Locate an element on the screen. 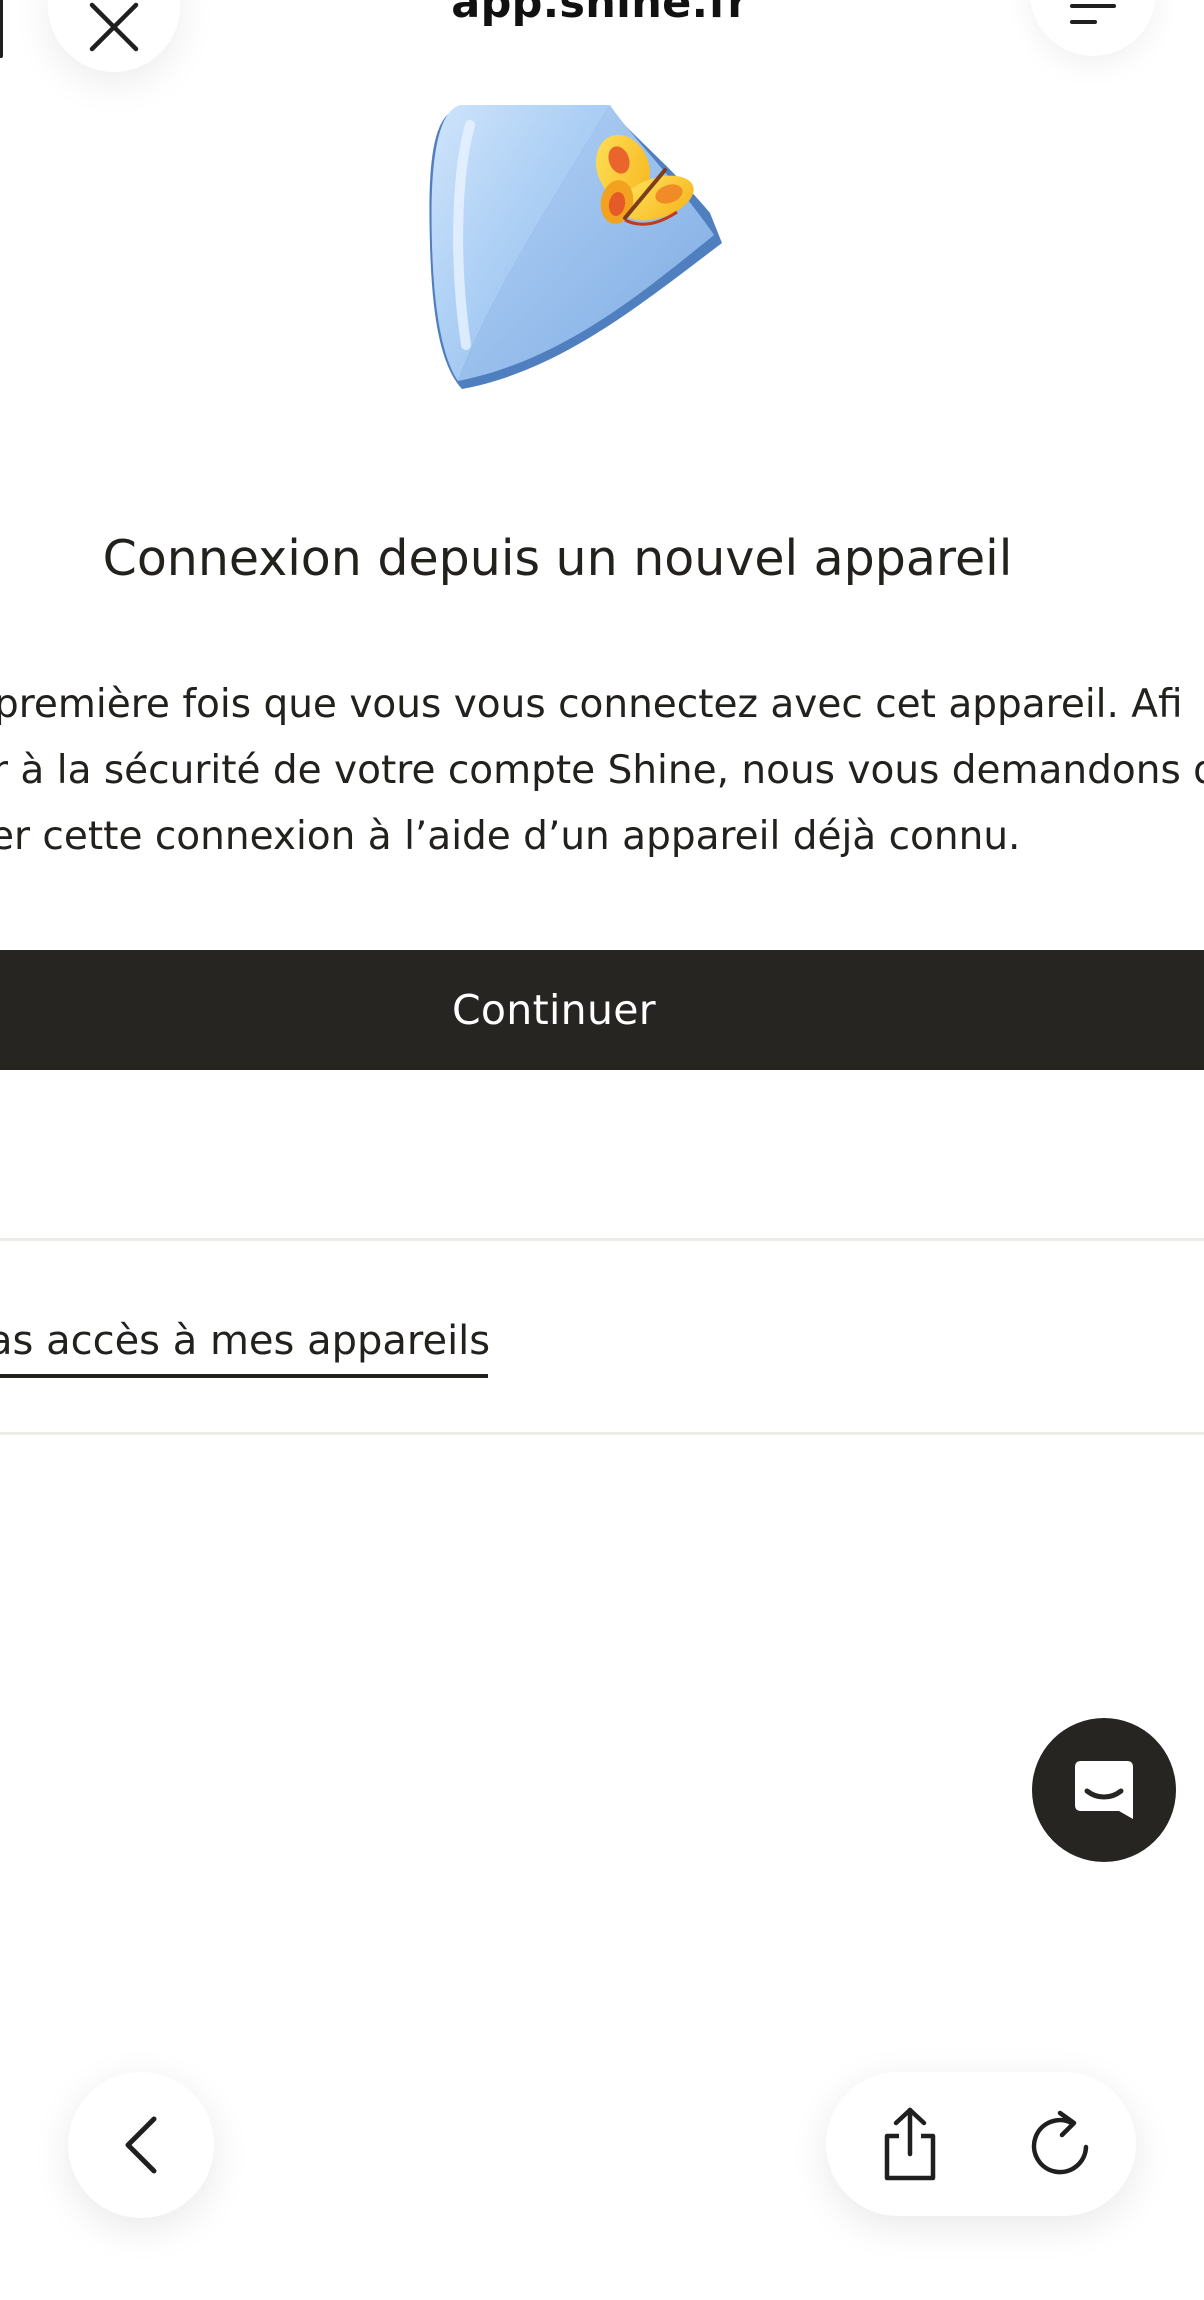 This screenshot has height=2300, width=1204. reload-button is located at coordinates (1062, 2144).